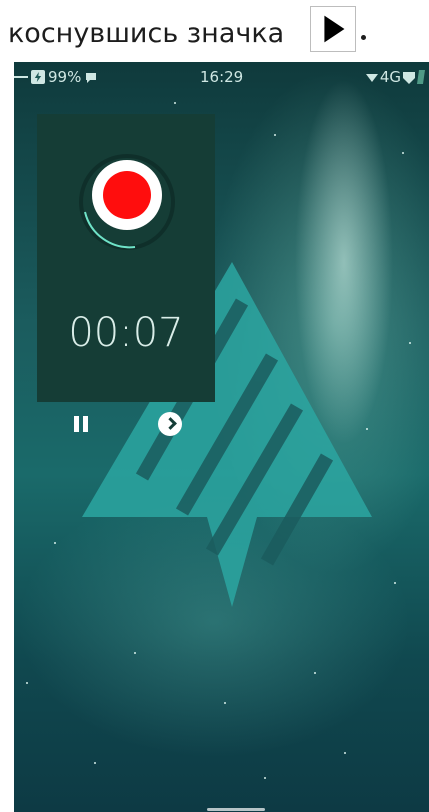 The height and width of the screenshot is (812, 429). Describe the element at coordinates (85, 424) in the screenshot. I see `pause-icon-bar` at that location.